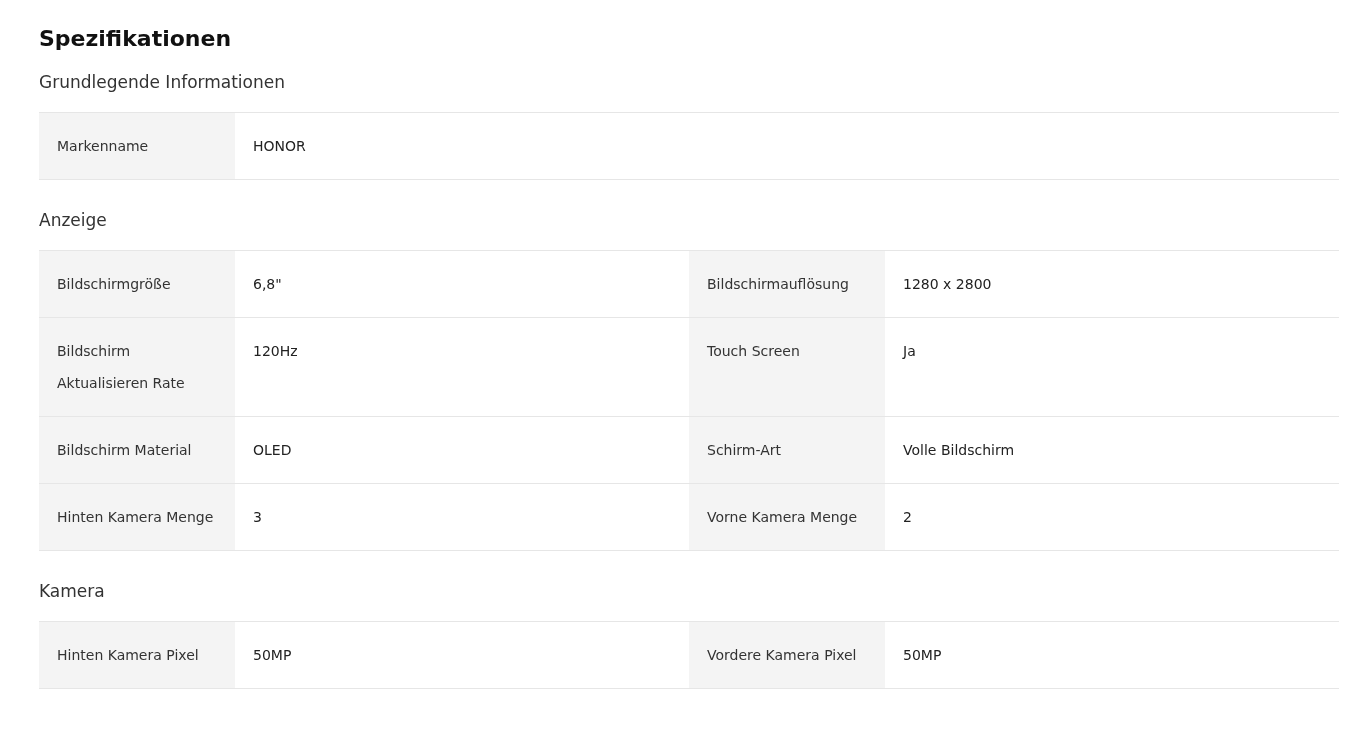 The image size is (1370, 738). What do you see at coordinates (137, 655) in the screenshot?
I see `spec-label: Hinten Kamera Pixel` at bounding box center [137, 655].